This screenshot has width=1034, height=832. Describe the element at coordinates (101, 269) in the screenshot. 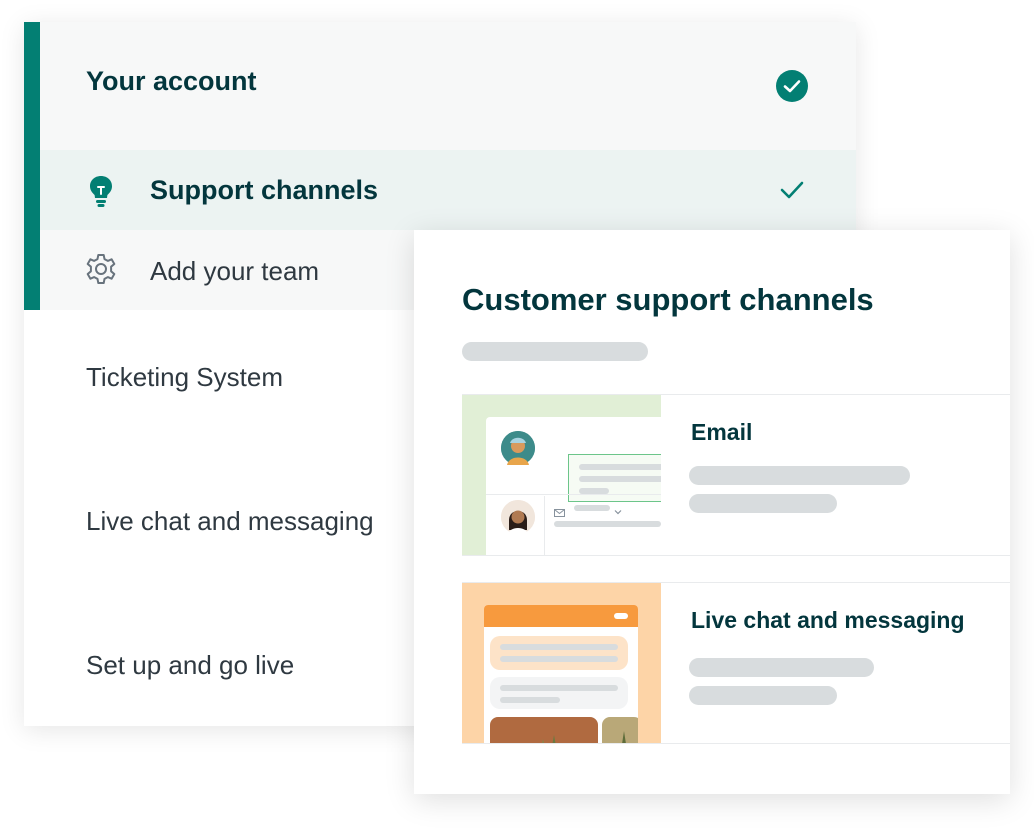

I see `gear-icon` at that location.